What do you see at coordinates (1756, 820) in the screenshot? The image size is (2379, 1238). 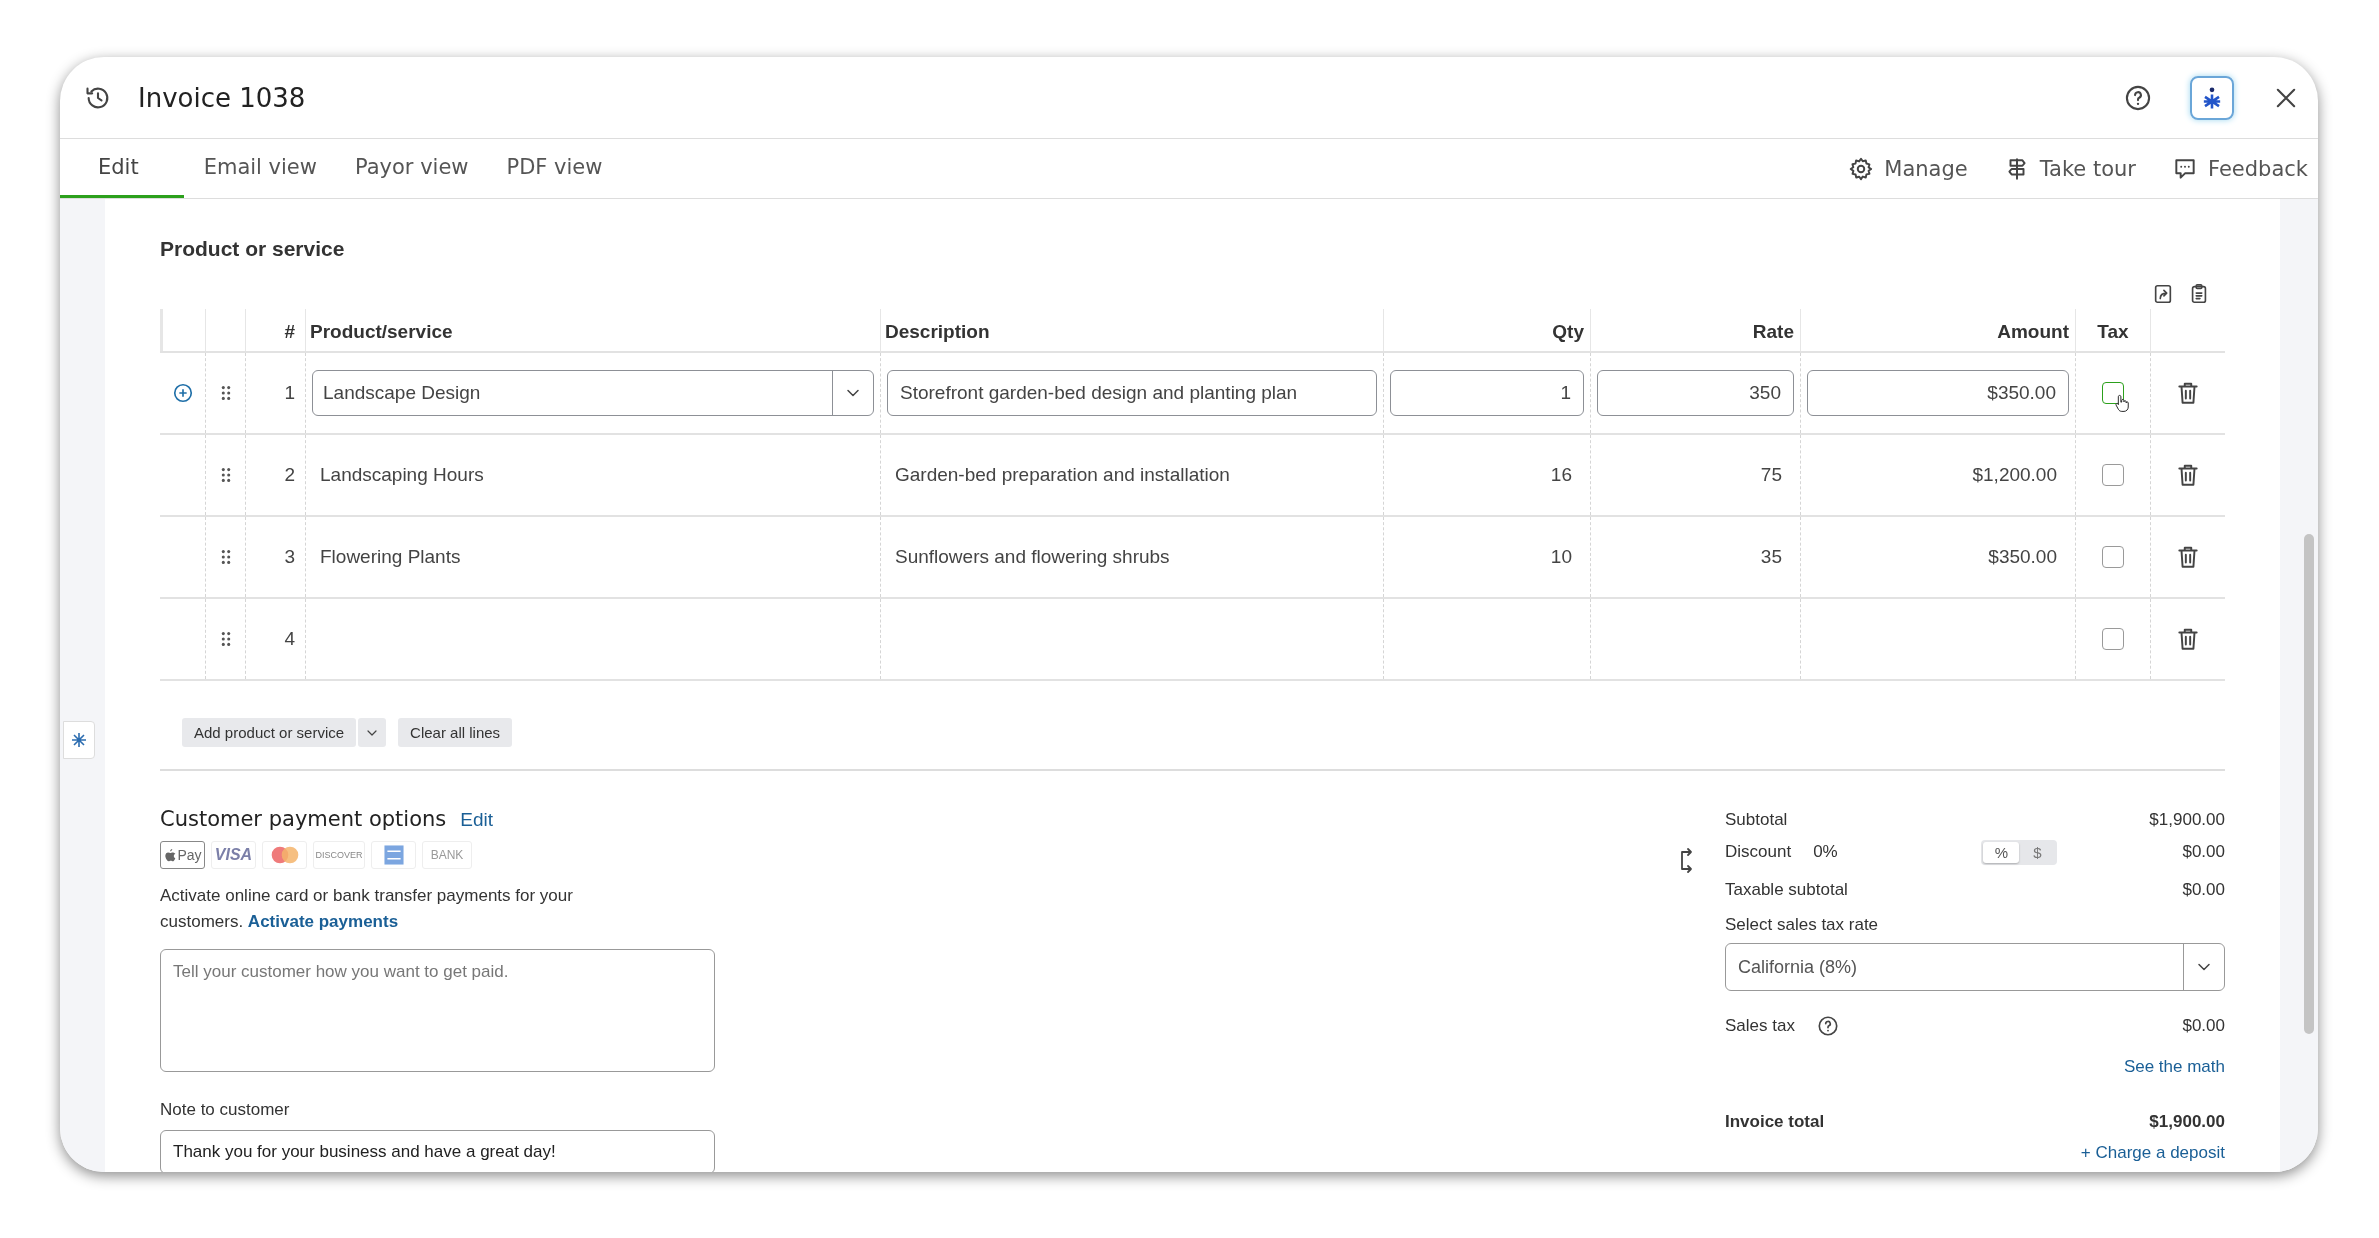 I see `total-label: Subtotal` at bounding box center [1756, 820].